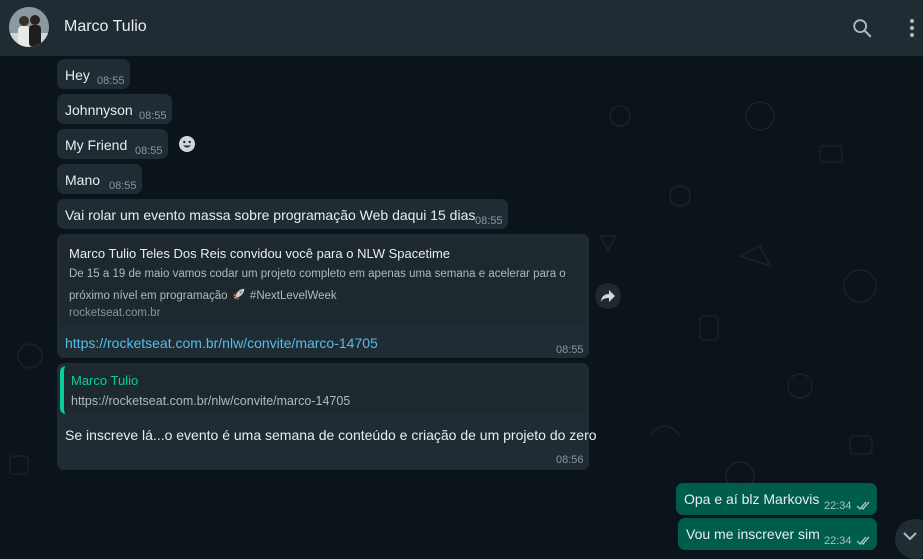 This screenshot has width=923, height=559. I want to click on kebab-menu-icon, so click(912, 28).